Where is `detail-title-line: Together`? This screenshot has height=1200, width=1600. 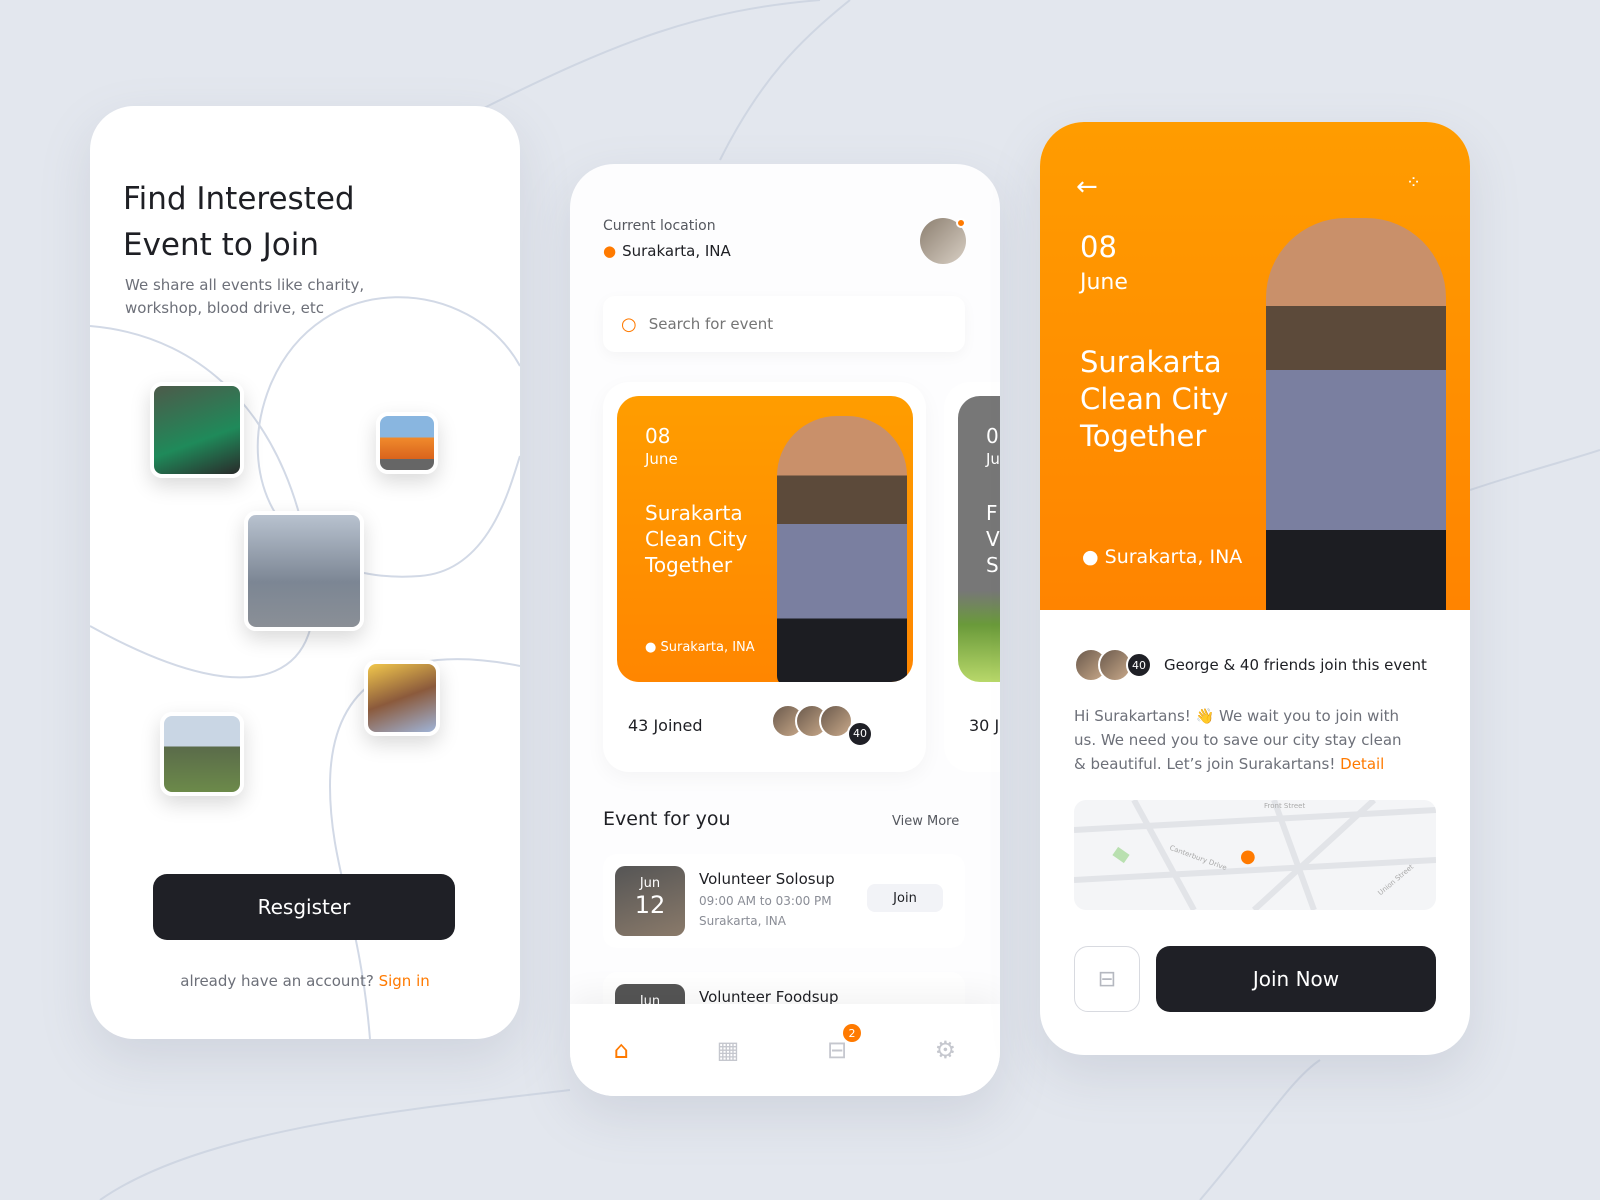 detail-title-line: Together is located at coordinates (1143, 436).